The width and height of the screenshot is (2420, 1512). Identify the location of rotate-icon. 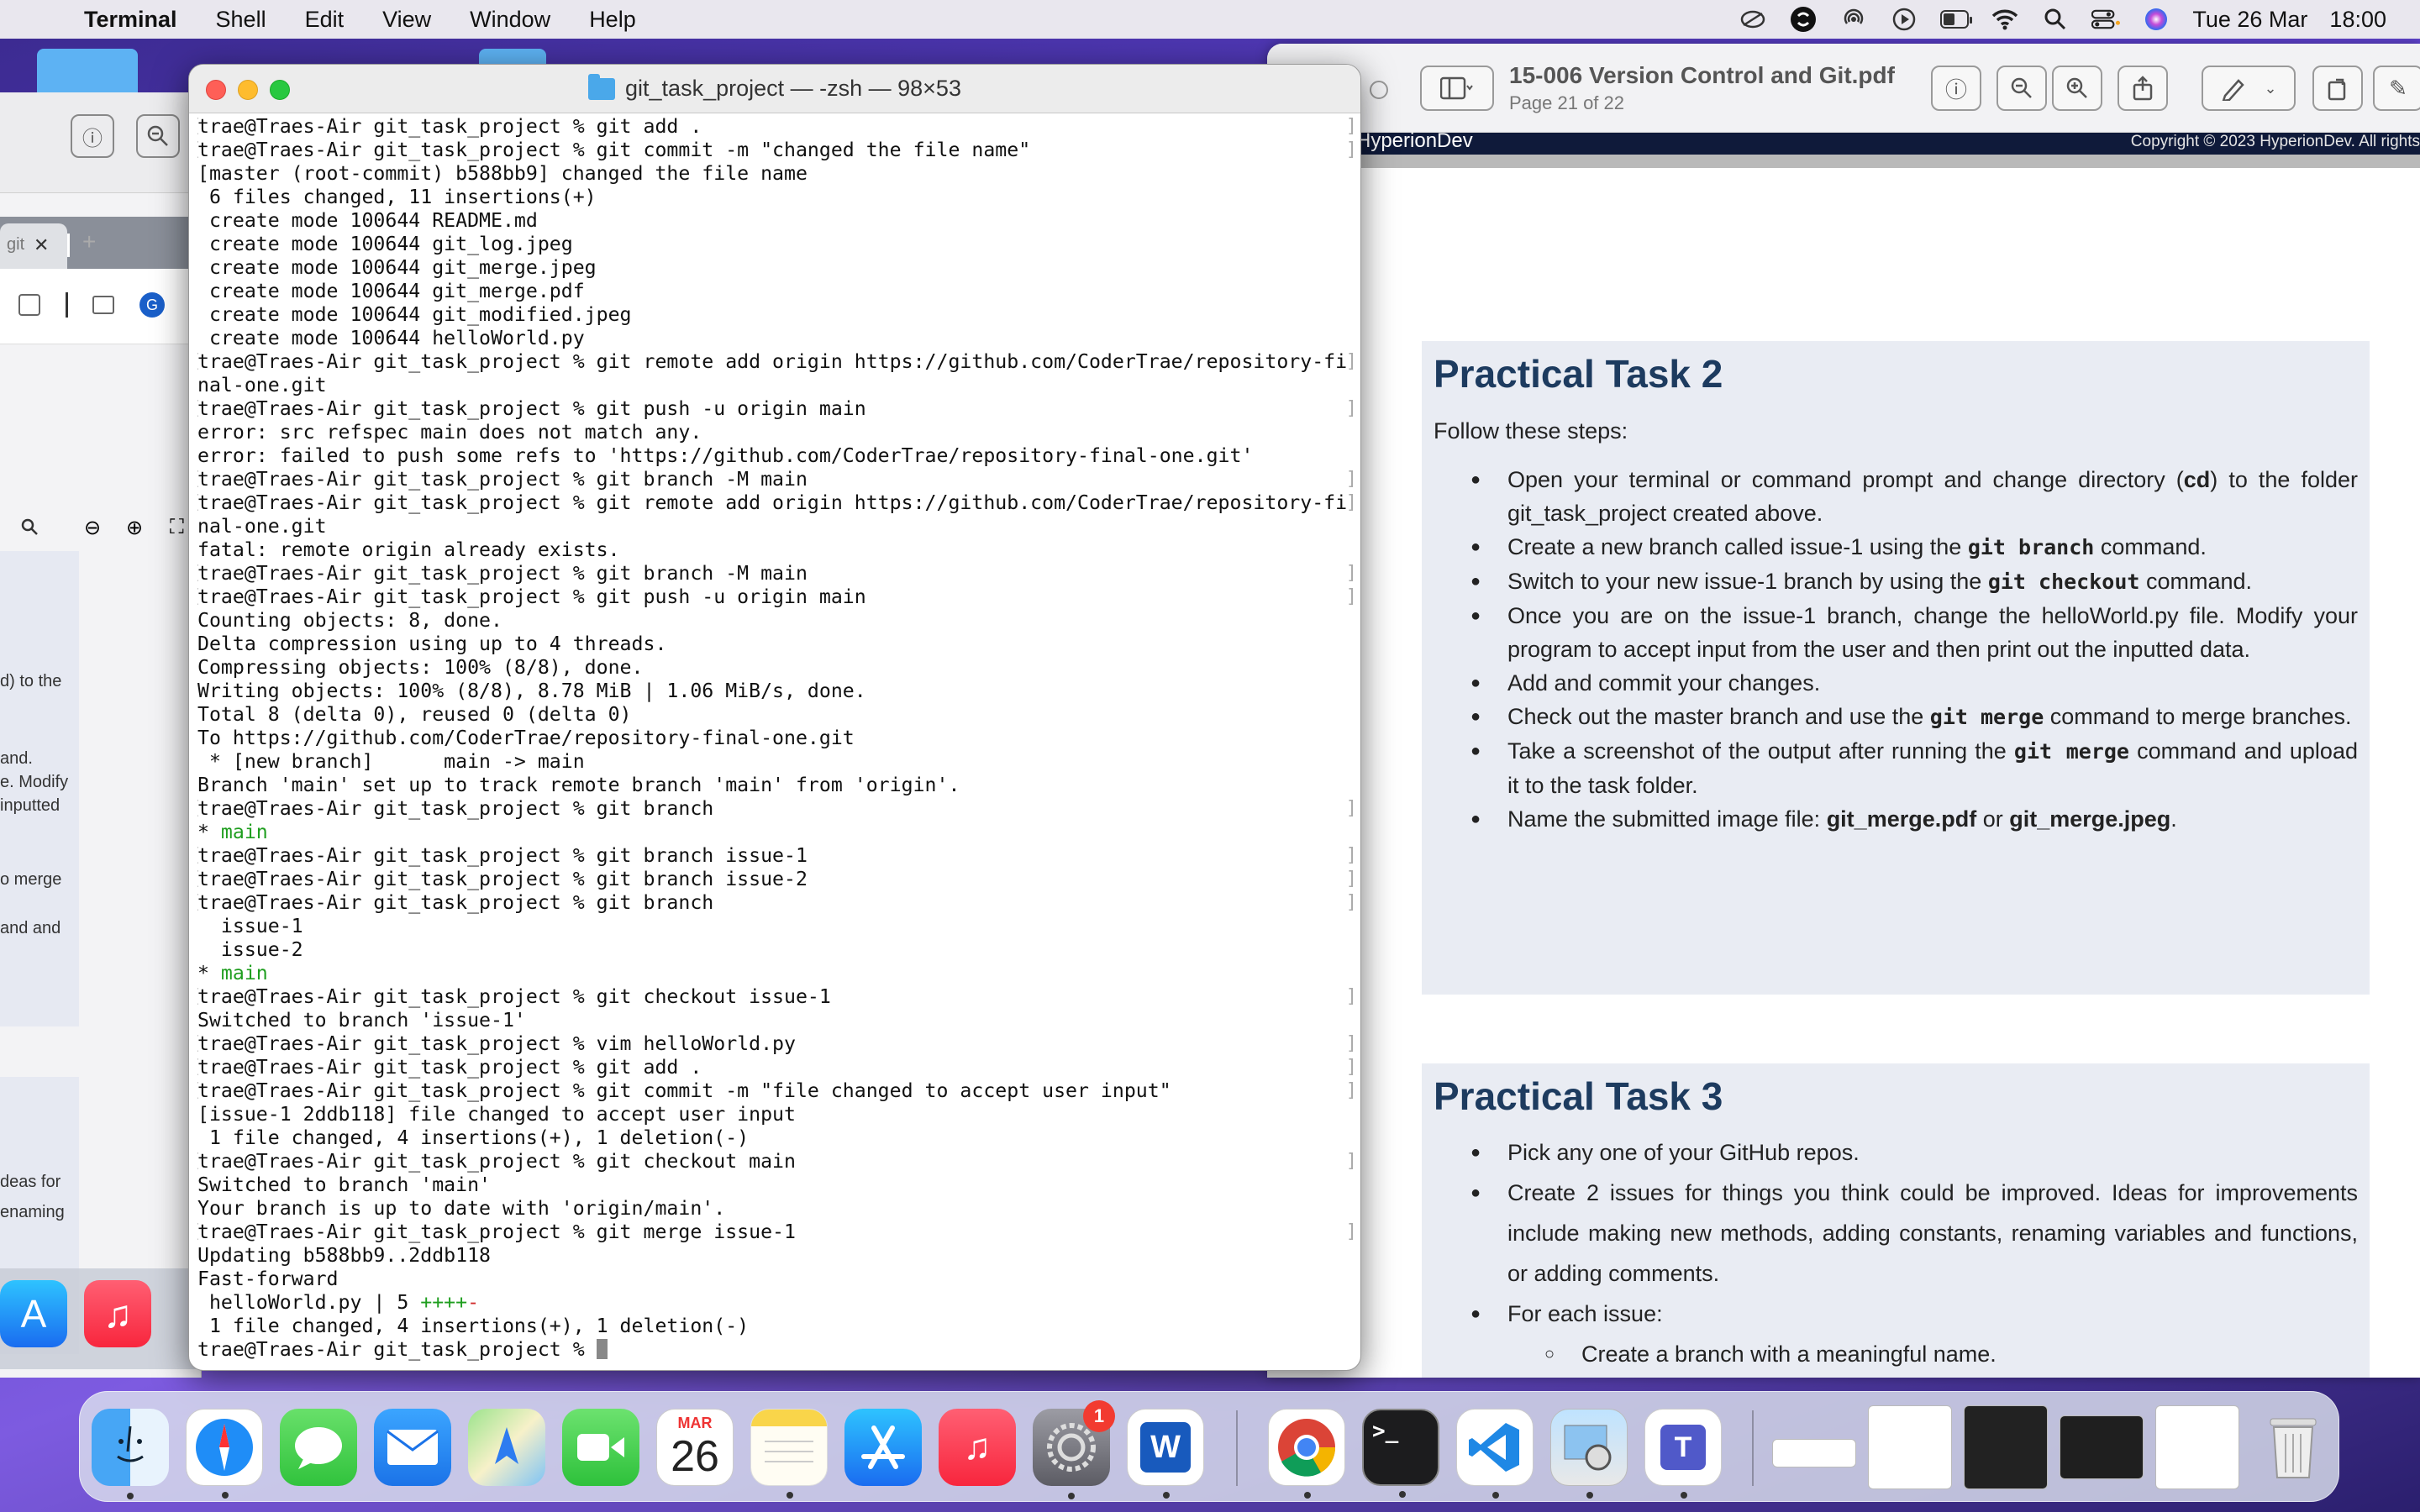
(2337, 88).